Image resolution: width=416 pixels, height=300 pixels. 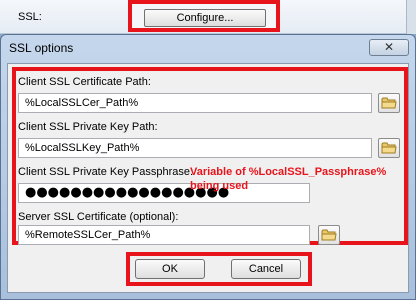 I want to click on cancel-button: Cancel, so click(x=266, y=269).